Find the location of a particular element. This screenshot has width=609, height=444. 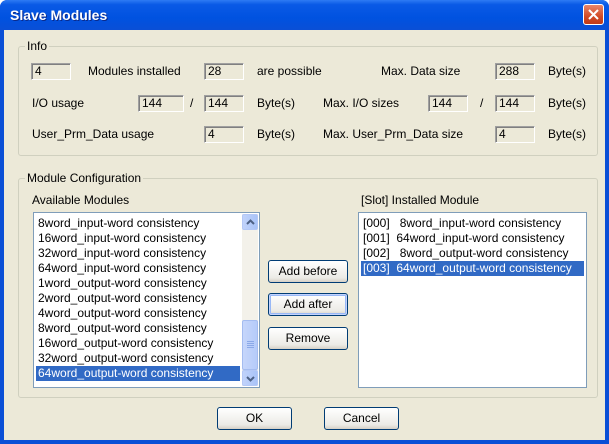

list-item: 1word_output-word consistency is located at coordinates (138, 283).